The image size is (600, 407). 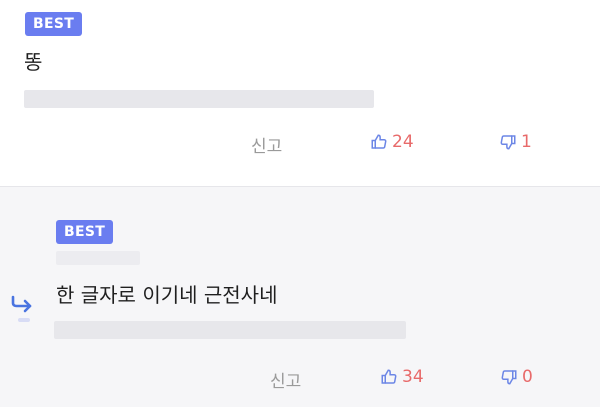 I want to click on comment-text: 똥, so click(x=33, y=62).